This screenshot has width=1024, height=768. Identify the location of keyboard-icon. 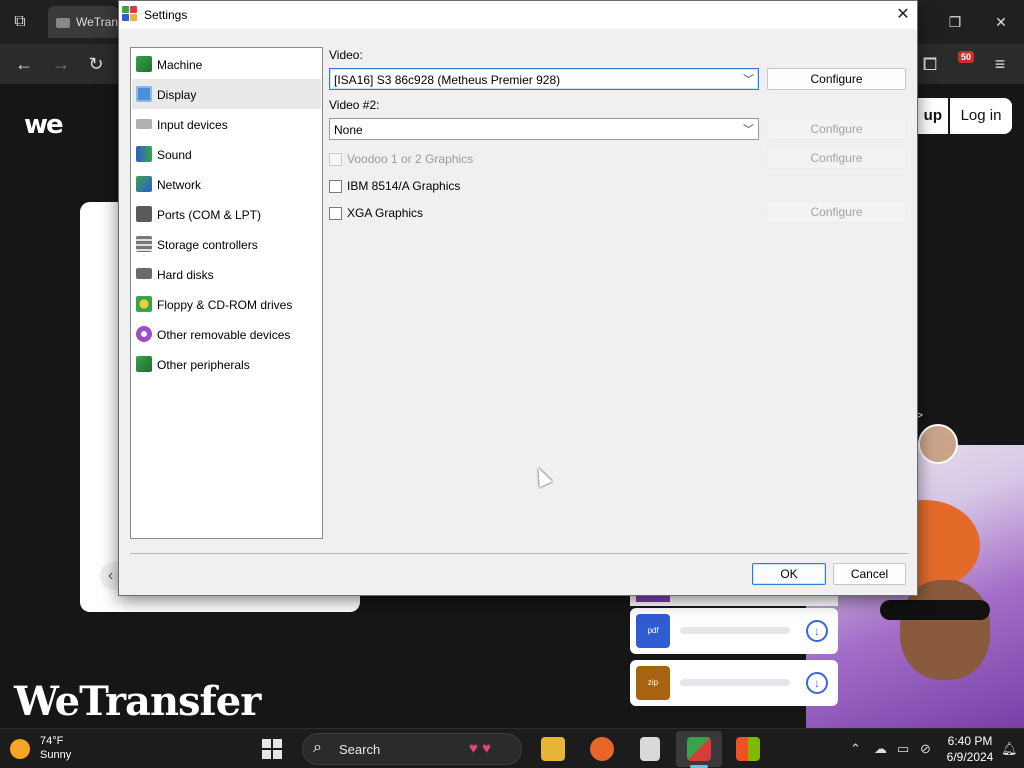
(144, 124).